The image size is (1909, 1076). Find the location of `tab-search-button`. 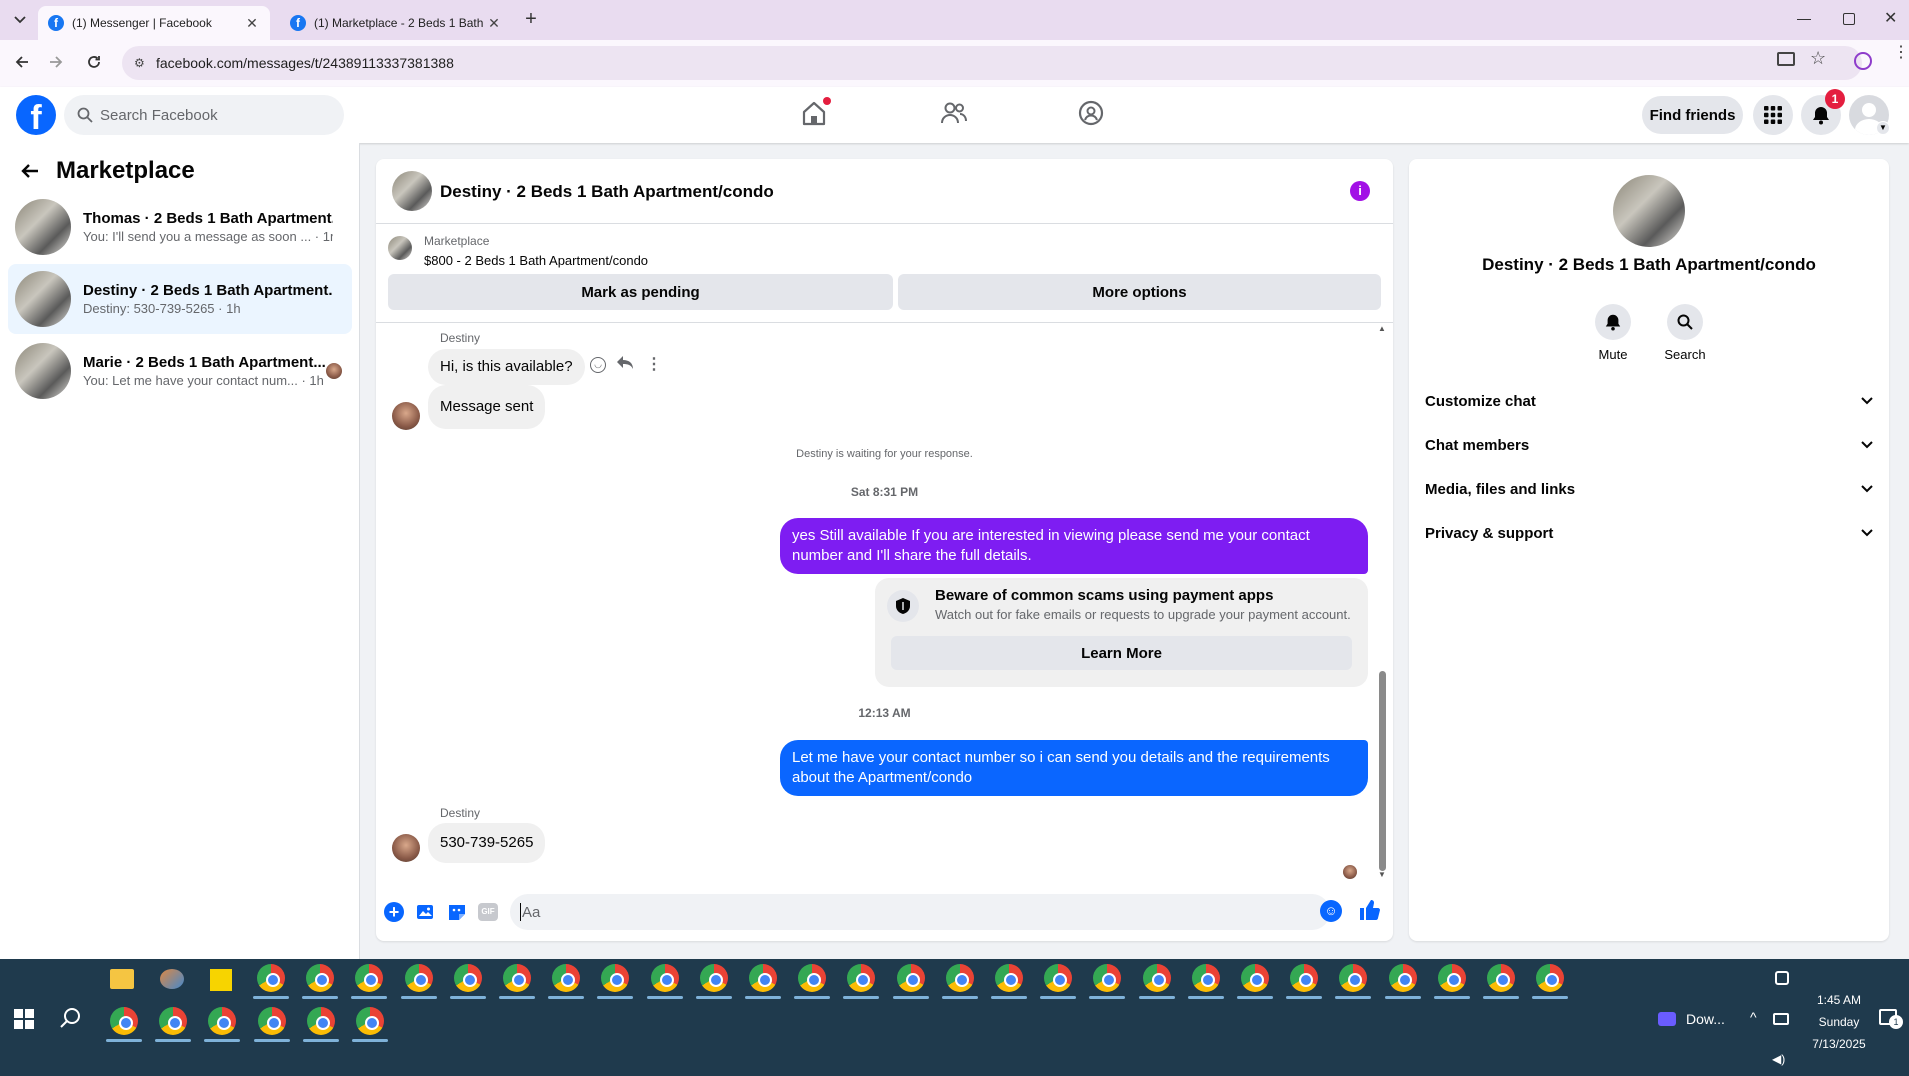

tab-search-button is located at coordinates (20, 20).